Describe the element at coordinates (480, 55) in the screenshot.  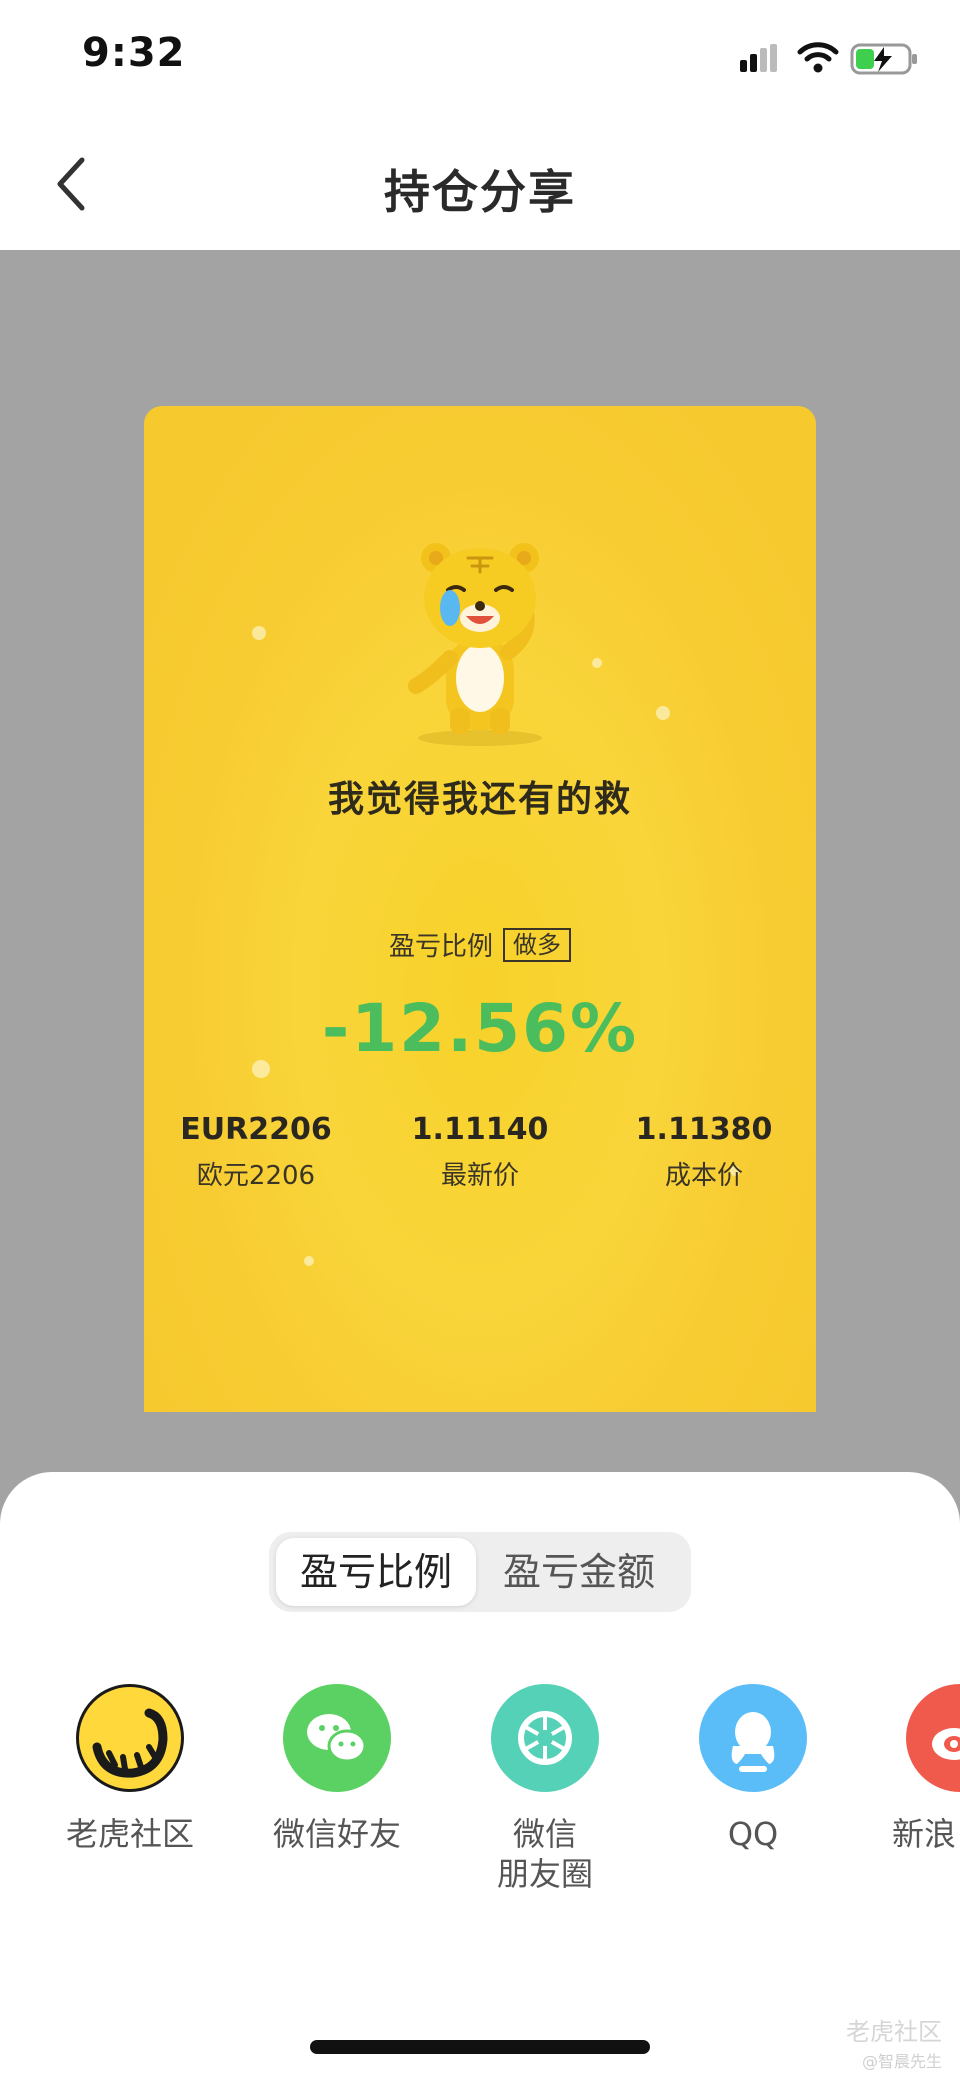
I see `status-bar: 9:32` at that location.